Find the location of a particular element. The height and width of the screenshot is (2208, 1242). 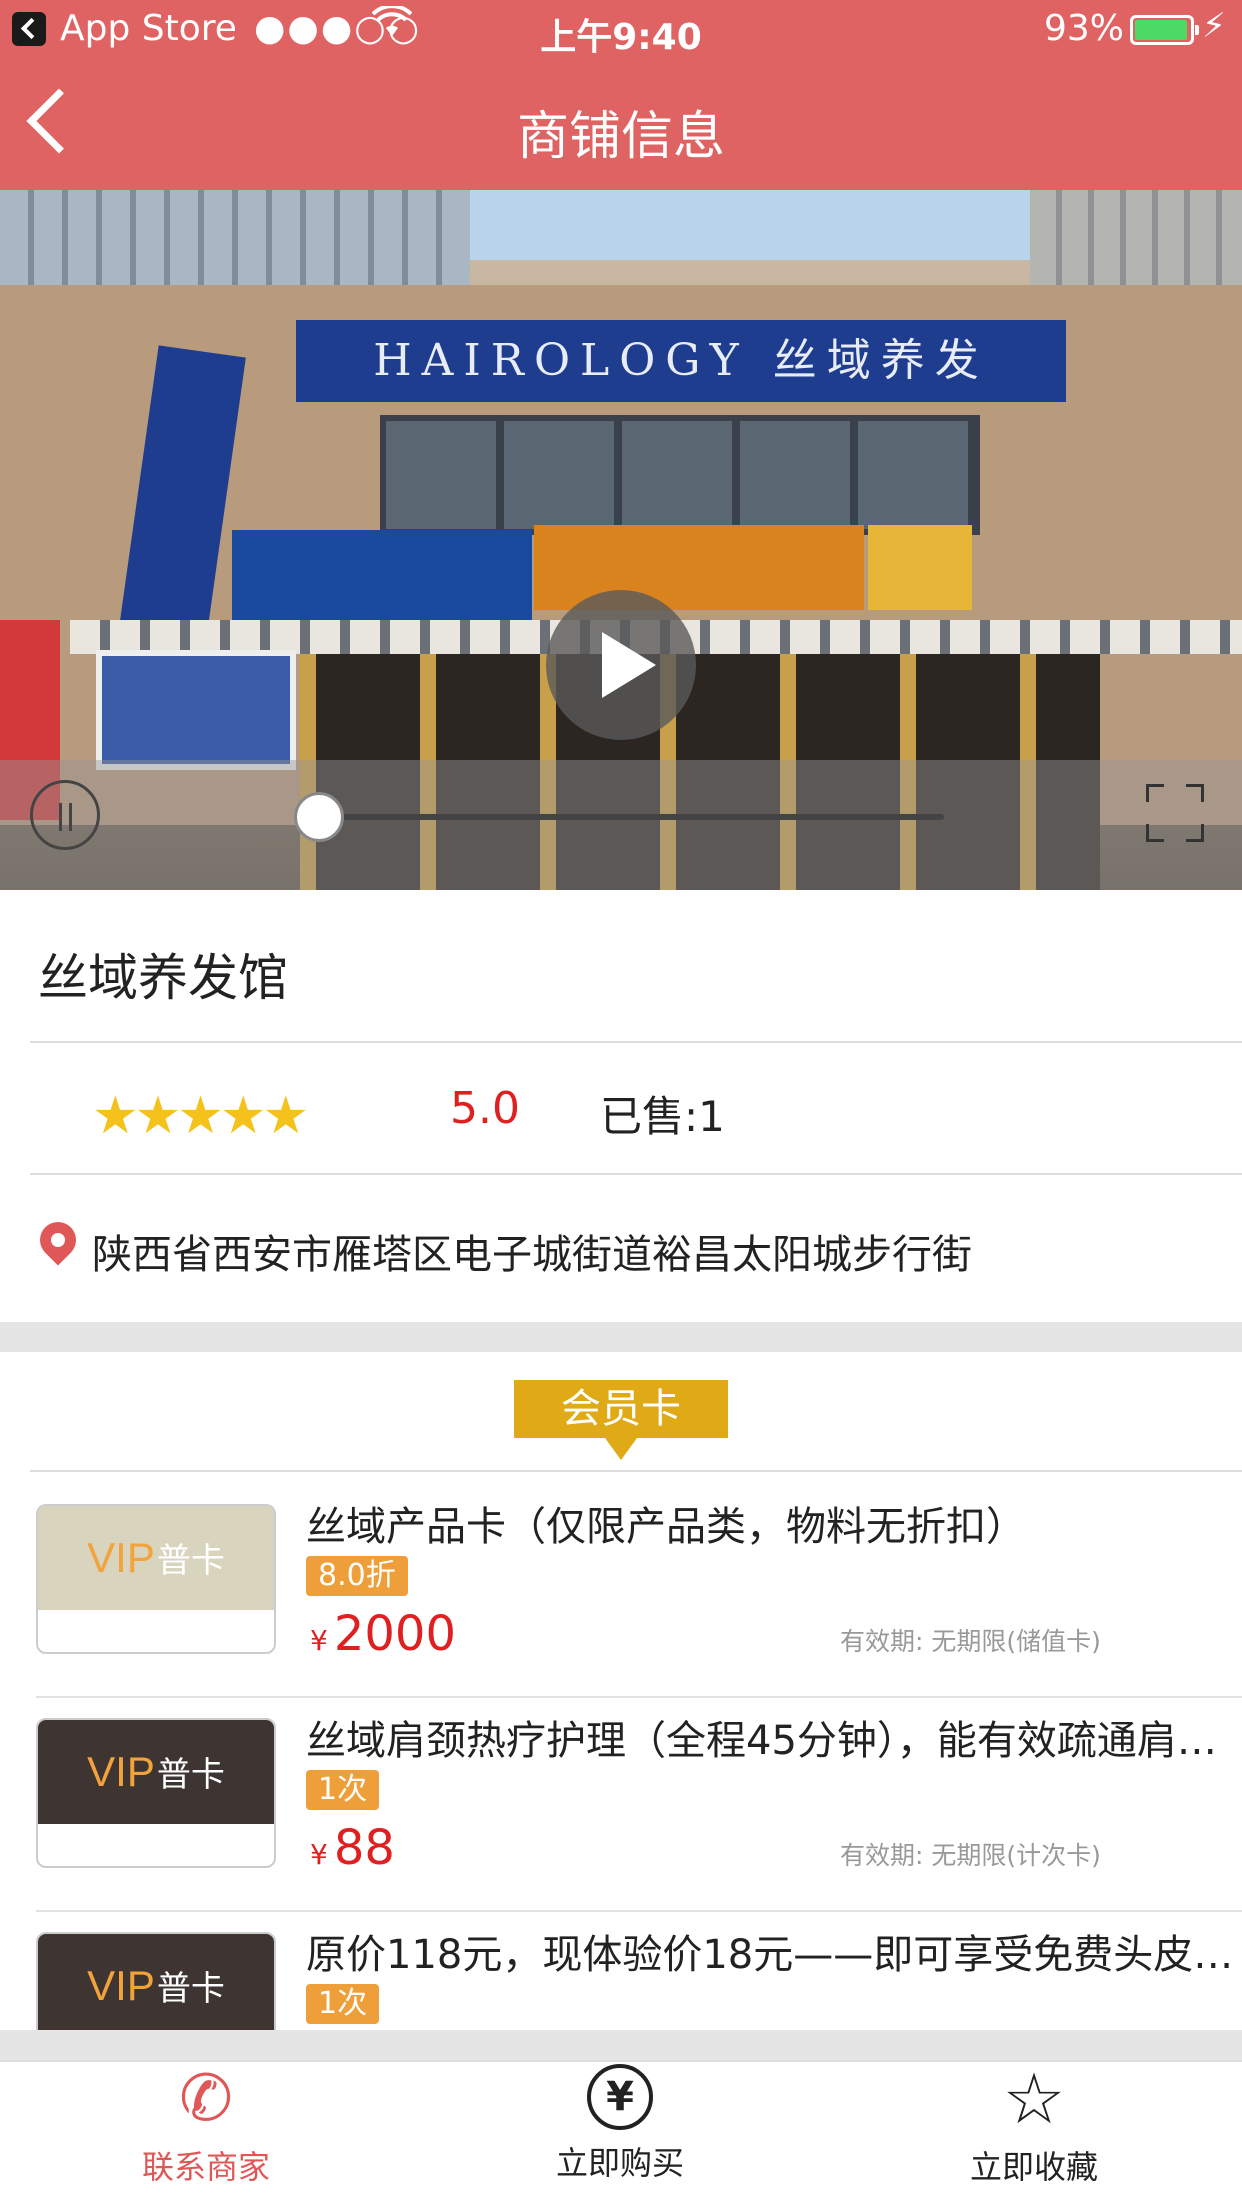

video-restaurant-sign is located at coordinates (382, 580).